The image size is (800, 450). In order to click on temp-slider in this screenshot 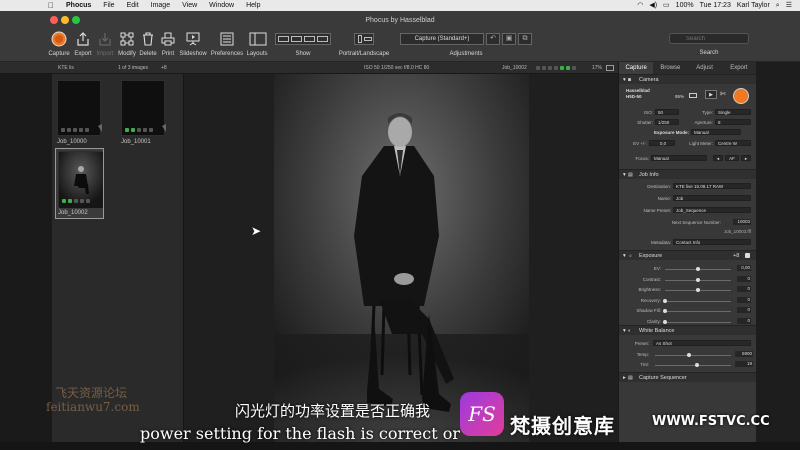, I will do `click(693, 355)`.